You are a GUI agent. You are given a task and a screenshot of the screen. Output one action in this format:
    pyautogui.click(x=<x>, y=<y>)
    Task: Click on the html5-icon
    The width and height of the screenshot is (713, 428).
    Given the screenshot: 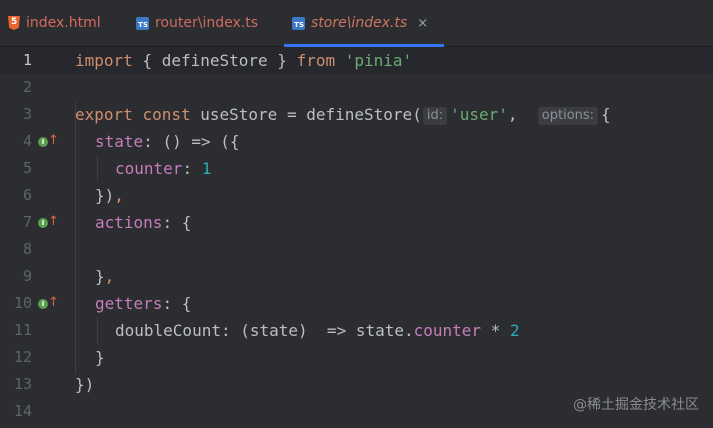 What is the action you would take?
    pyautogui.click(x=14, y=23)
    